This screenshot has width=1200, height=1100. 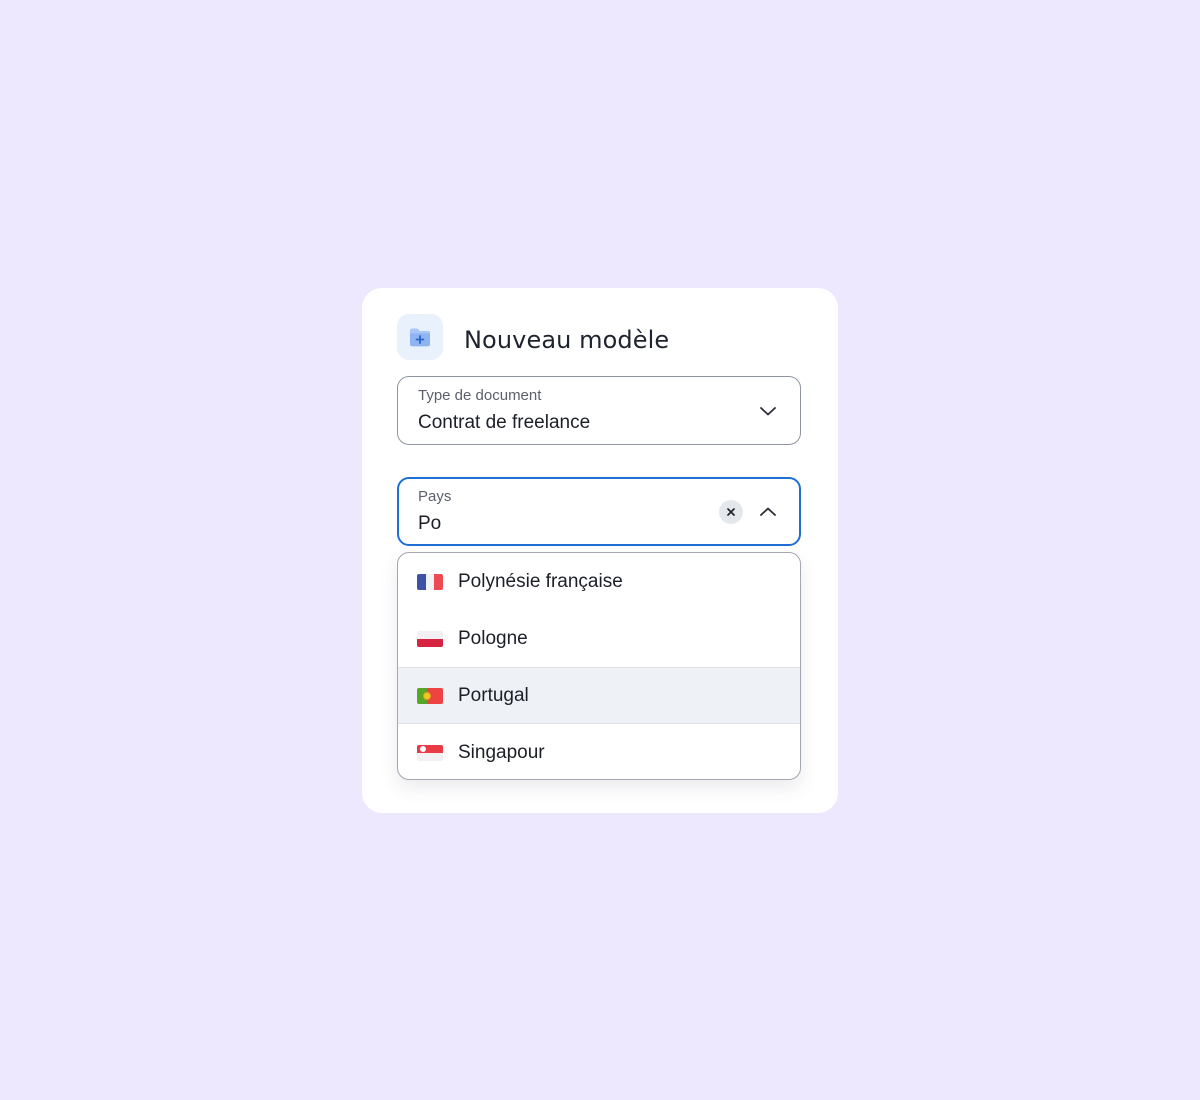 What do you see at coordinates (420, 337) in the screenshot?
I see `add-folder-icon` at bounding box center [420, 337].